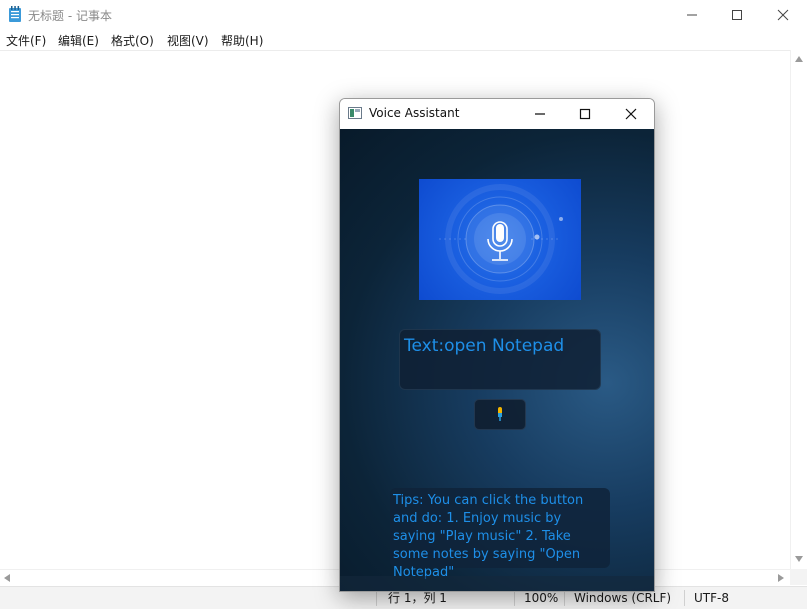 The image size is (807, 609). I want to click on menu-edit: 编辑(E), so click(78, 40).